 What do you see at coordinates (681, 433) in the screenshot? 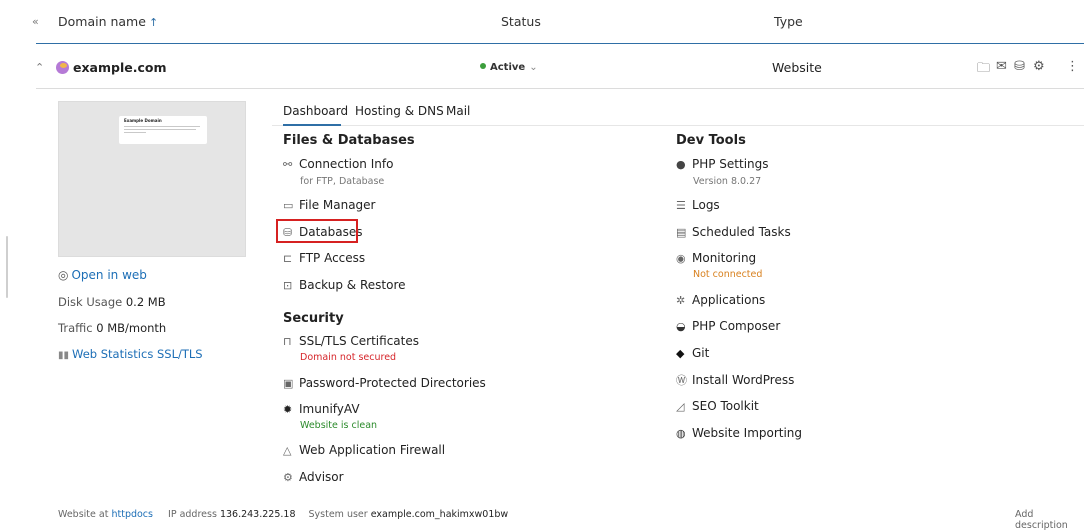
I see `import-globe-icon: ◍` at bounding box center [681, 433].